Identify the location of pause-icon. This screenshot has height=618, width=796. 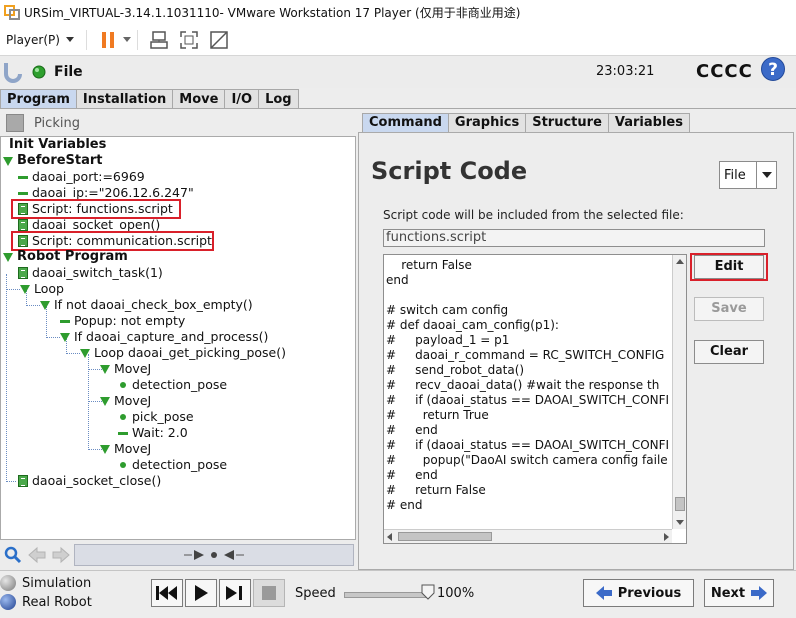
(107, 39).